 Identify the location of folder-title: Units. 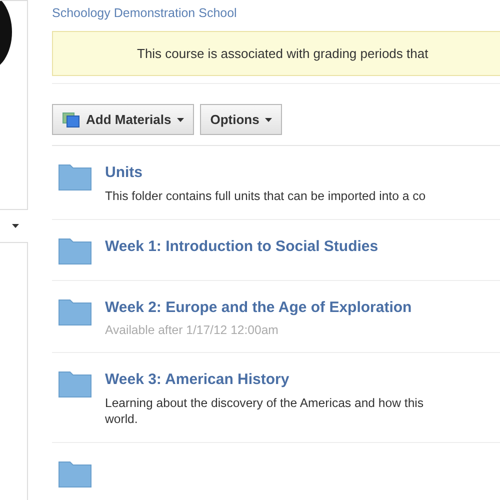
(265, 173).